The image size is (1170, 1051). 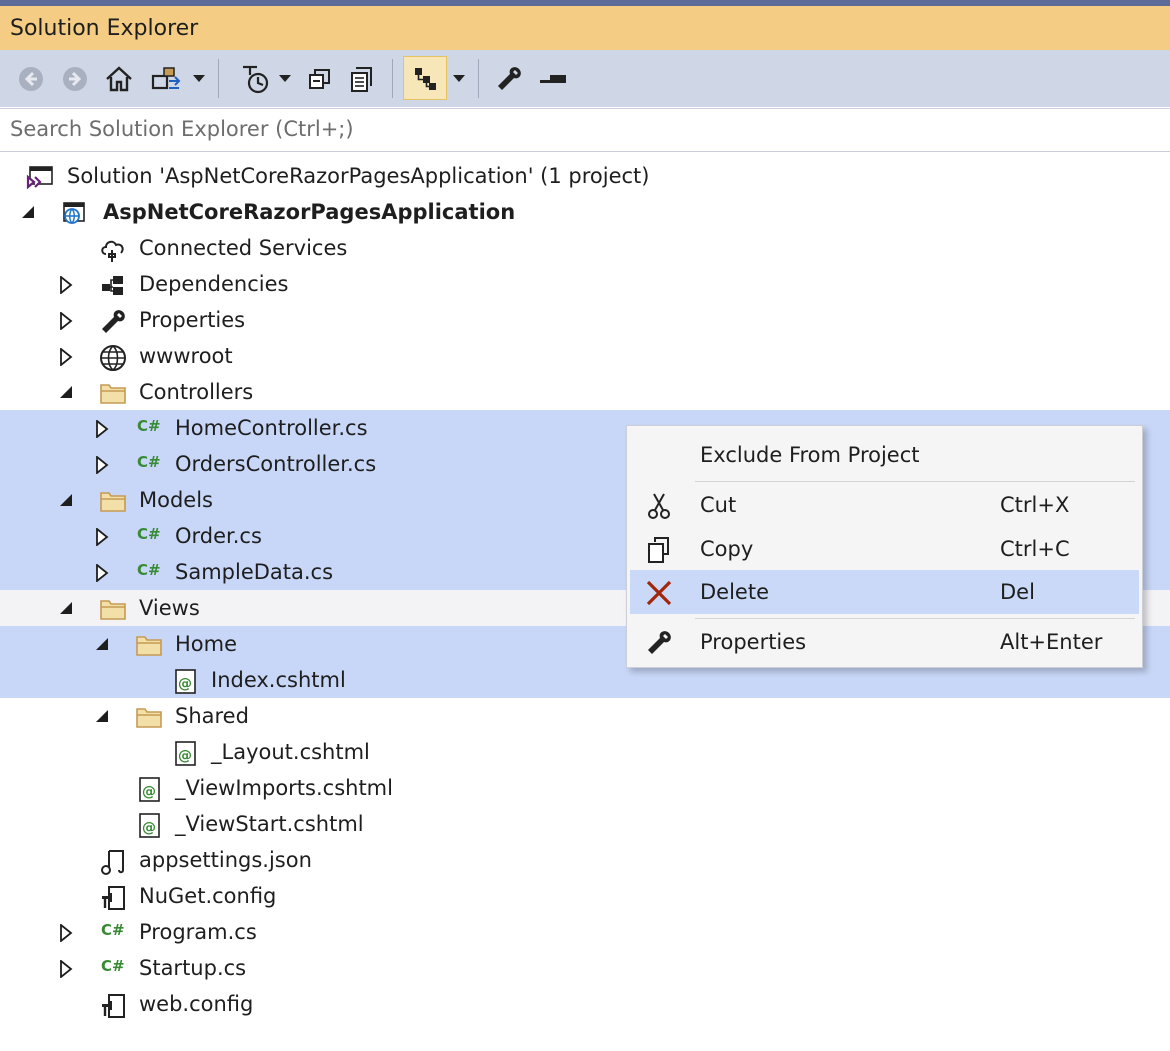 What do you see at coordinates (915, 618) in the screenshot?
I see `menu-separator` at bounding box center [915, 618].